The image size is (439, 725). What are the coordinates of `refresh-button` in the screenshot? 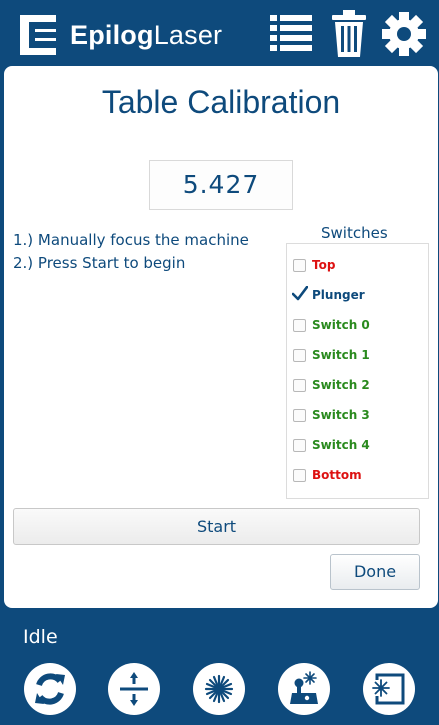 It's located at (50, 689).